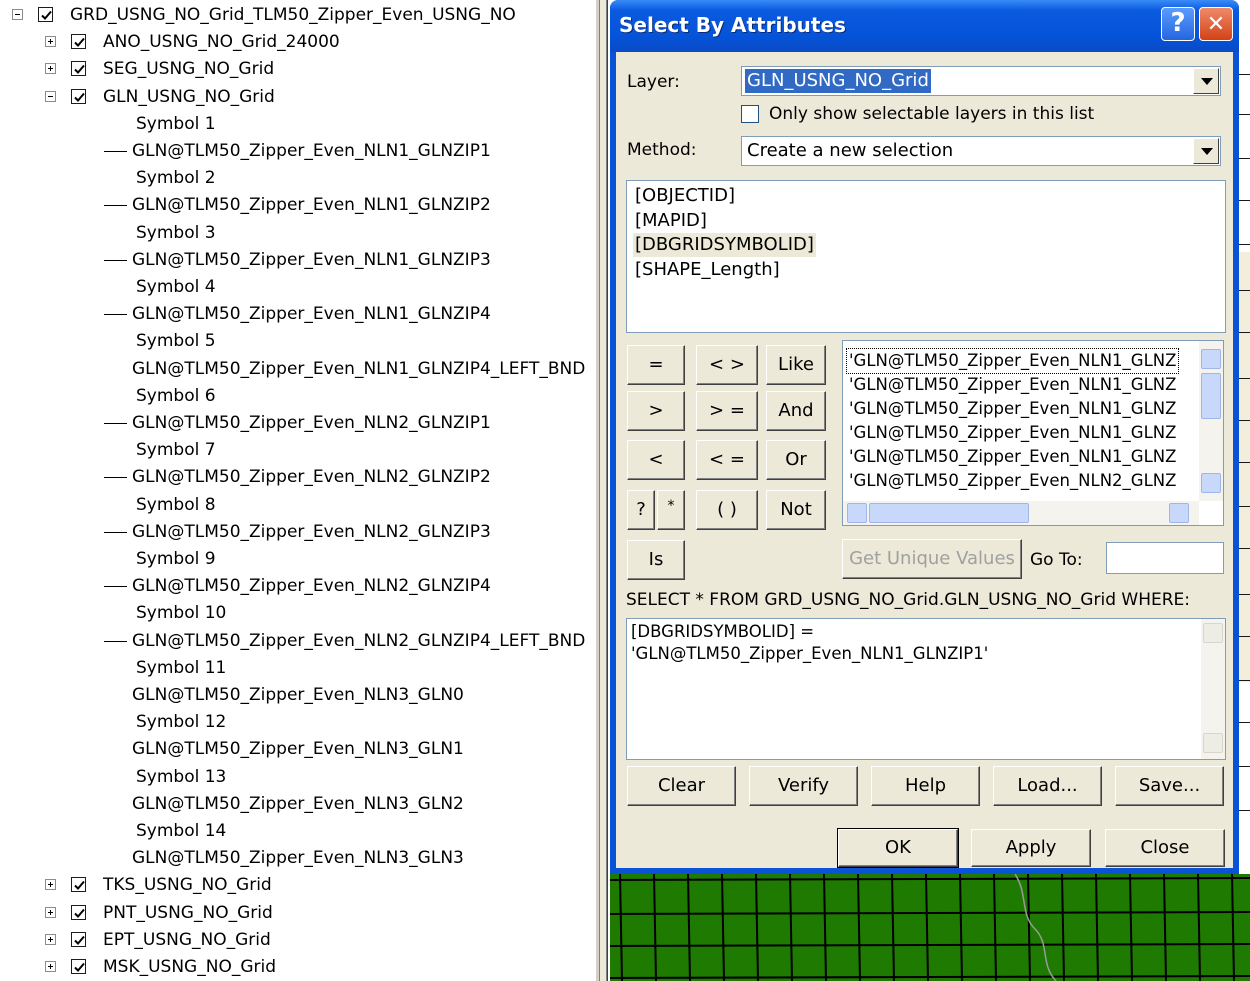  What do you see at coordinates (1012, 481) in the screenshot?
I see `unique-value-item: 'GLN@TLM50_Zipper_Even_NLN2_GLNZ` at bounding box center [1012, 481].